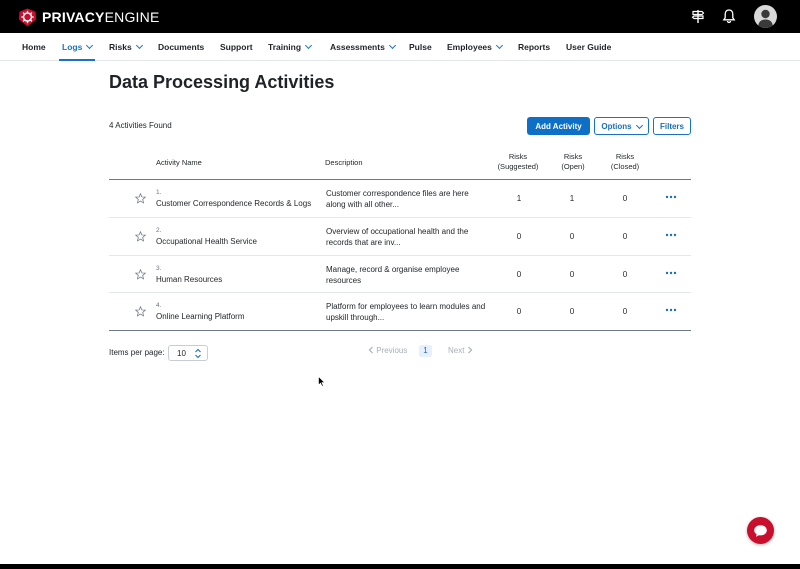  Describe the element at coordinates (518, 162) in the screenshot. I see `column-header-risks-suggested: Risks (Suggested)` at that location.